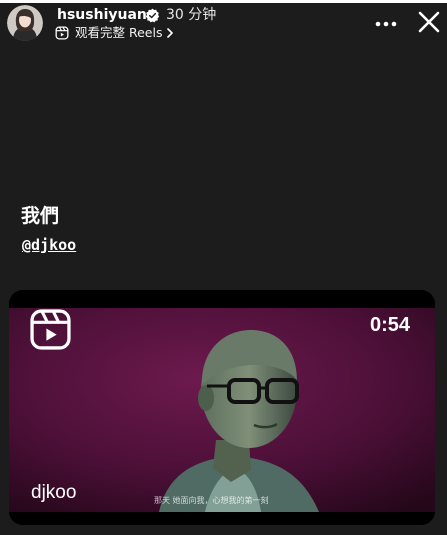 The width and height of the screenshot is (447, 535). Describe the element at coordinates (25, 23) in the screenshot. I see `avatar` at that location.